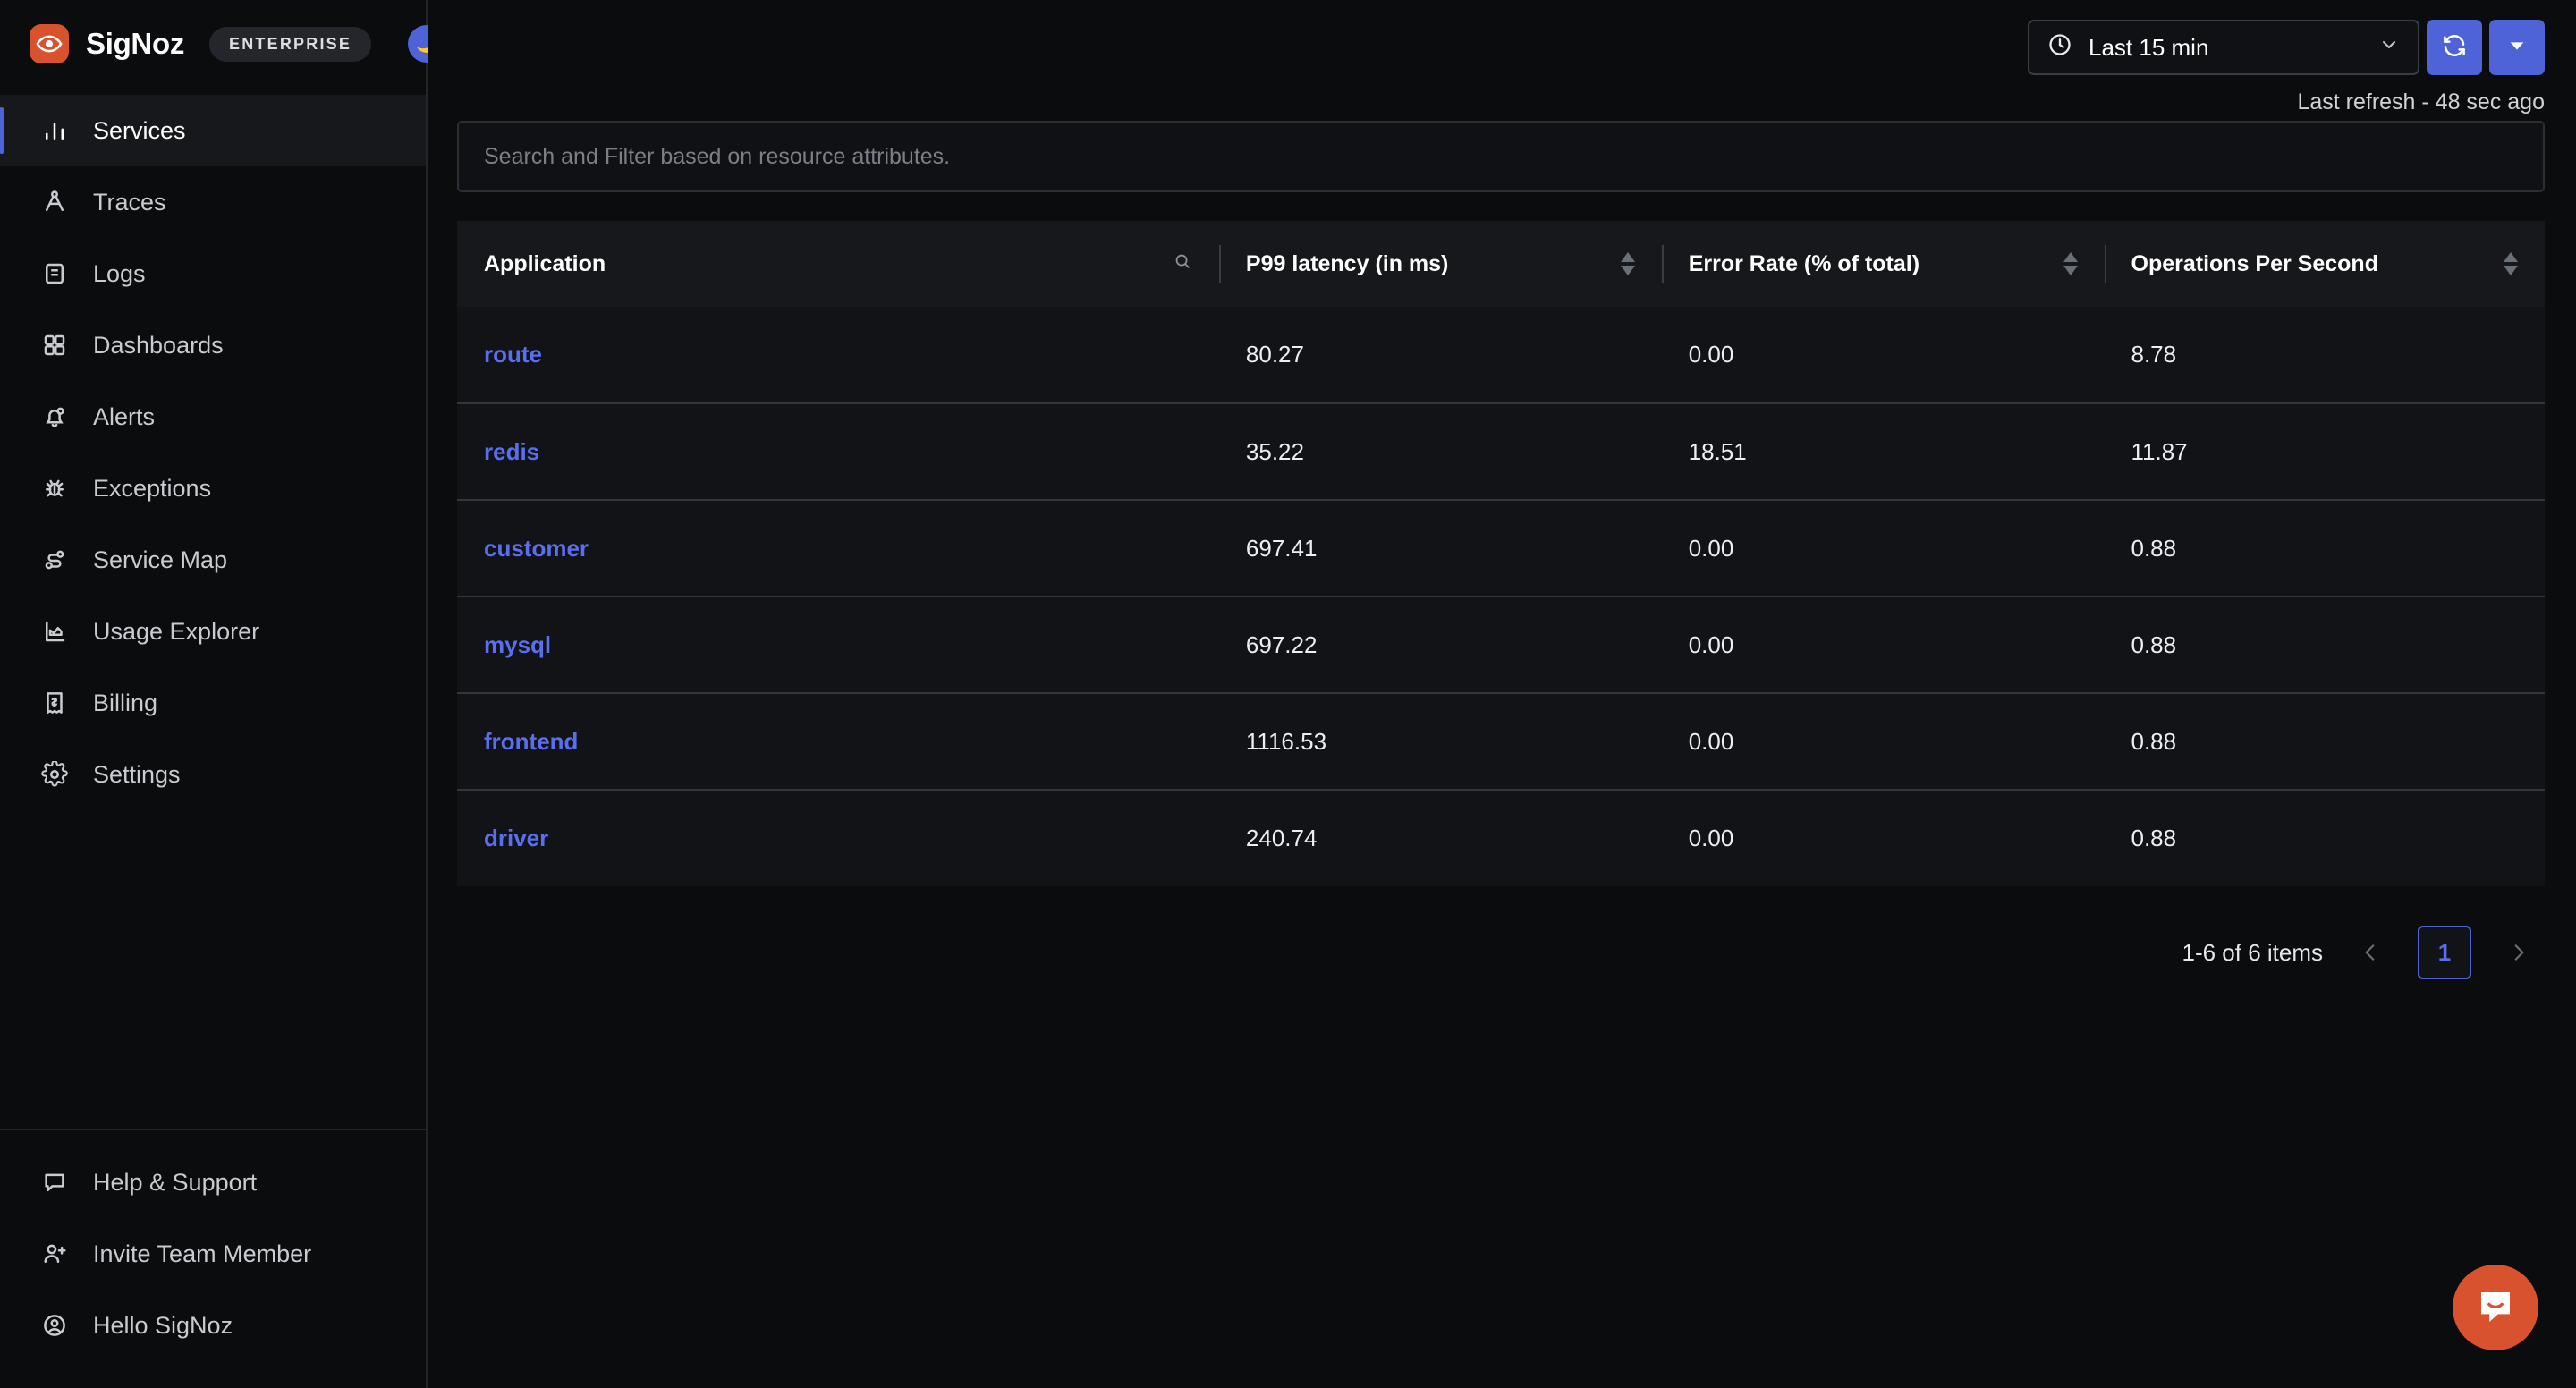 The image size is (2576, 1388). I want to click on sidebar-item-services: Services, so click(213, 130).